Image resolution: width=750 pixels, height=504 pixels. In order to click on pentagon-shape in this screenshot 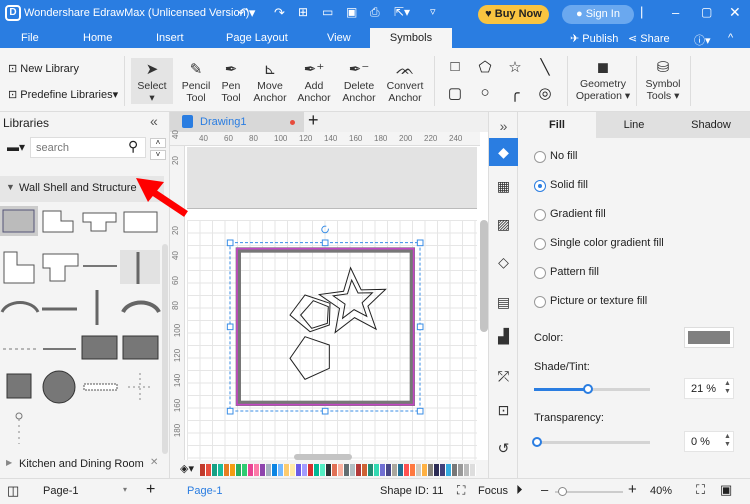, I will do `click(309, 358)`.